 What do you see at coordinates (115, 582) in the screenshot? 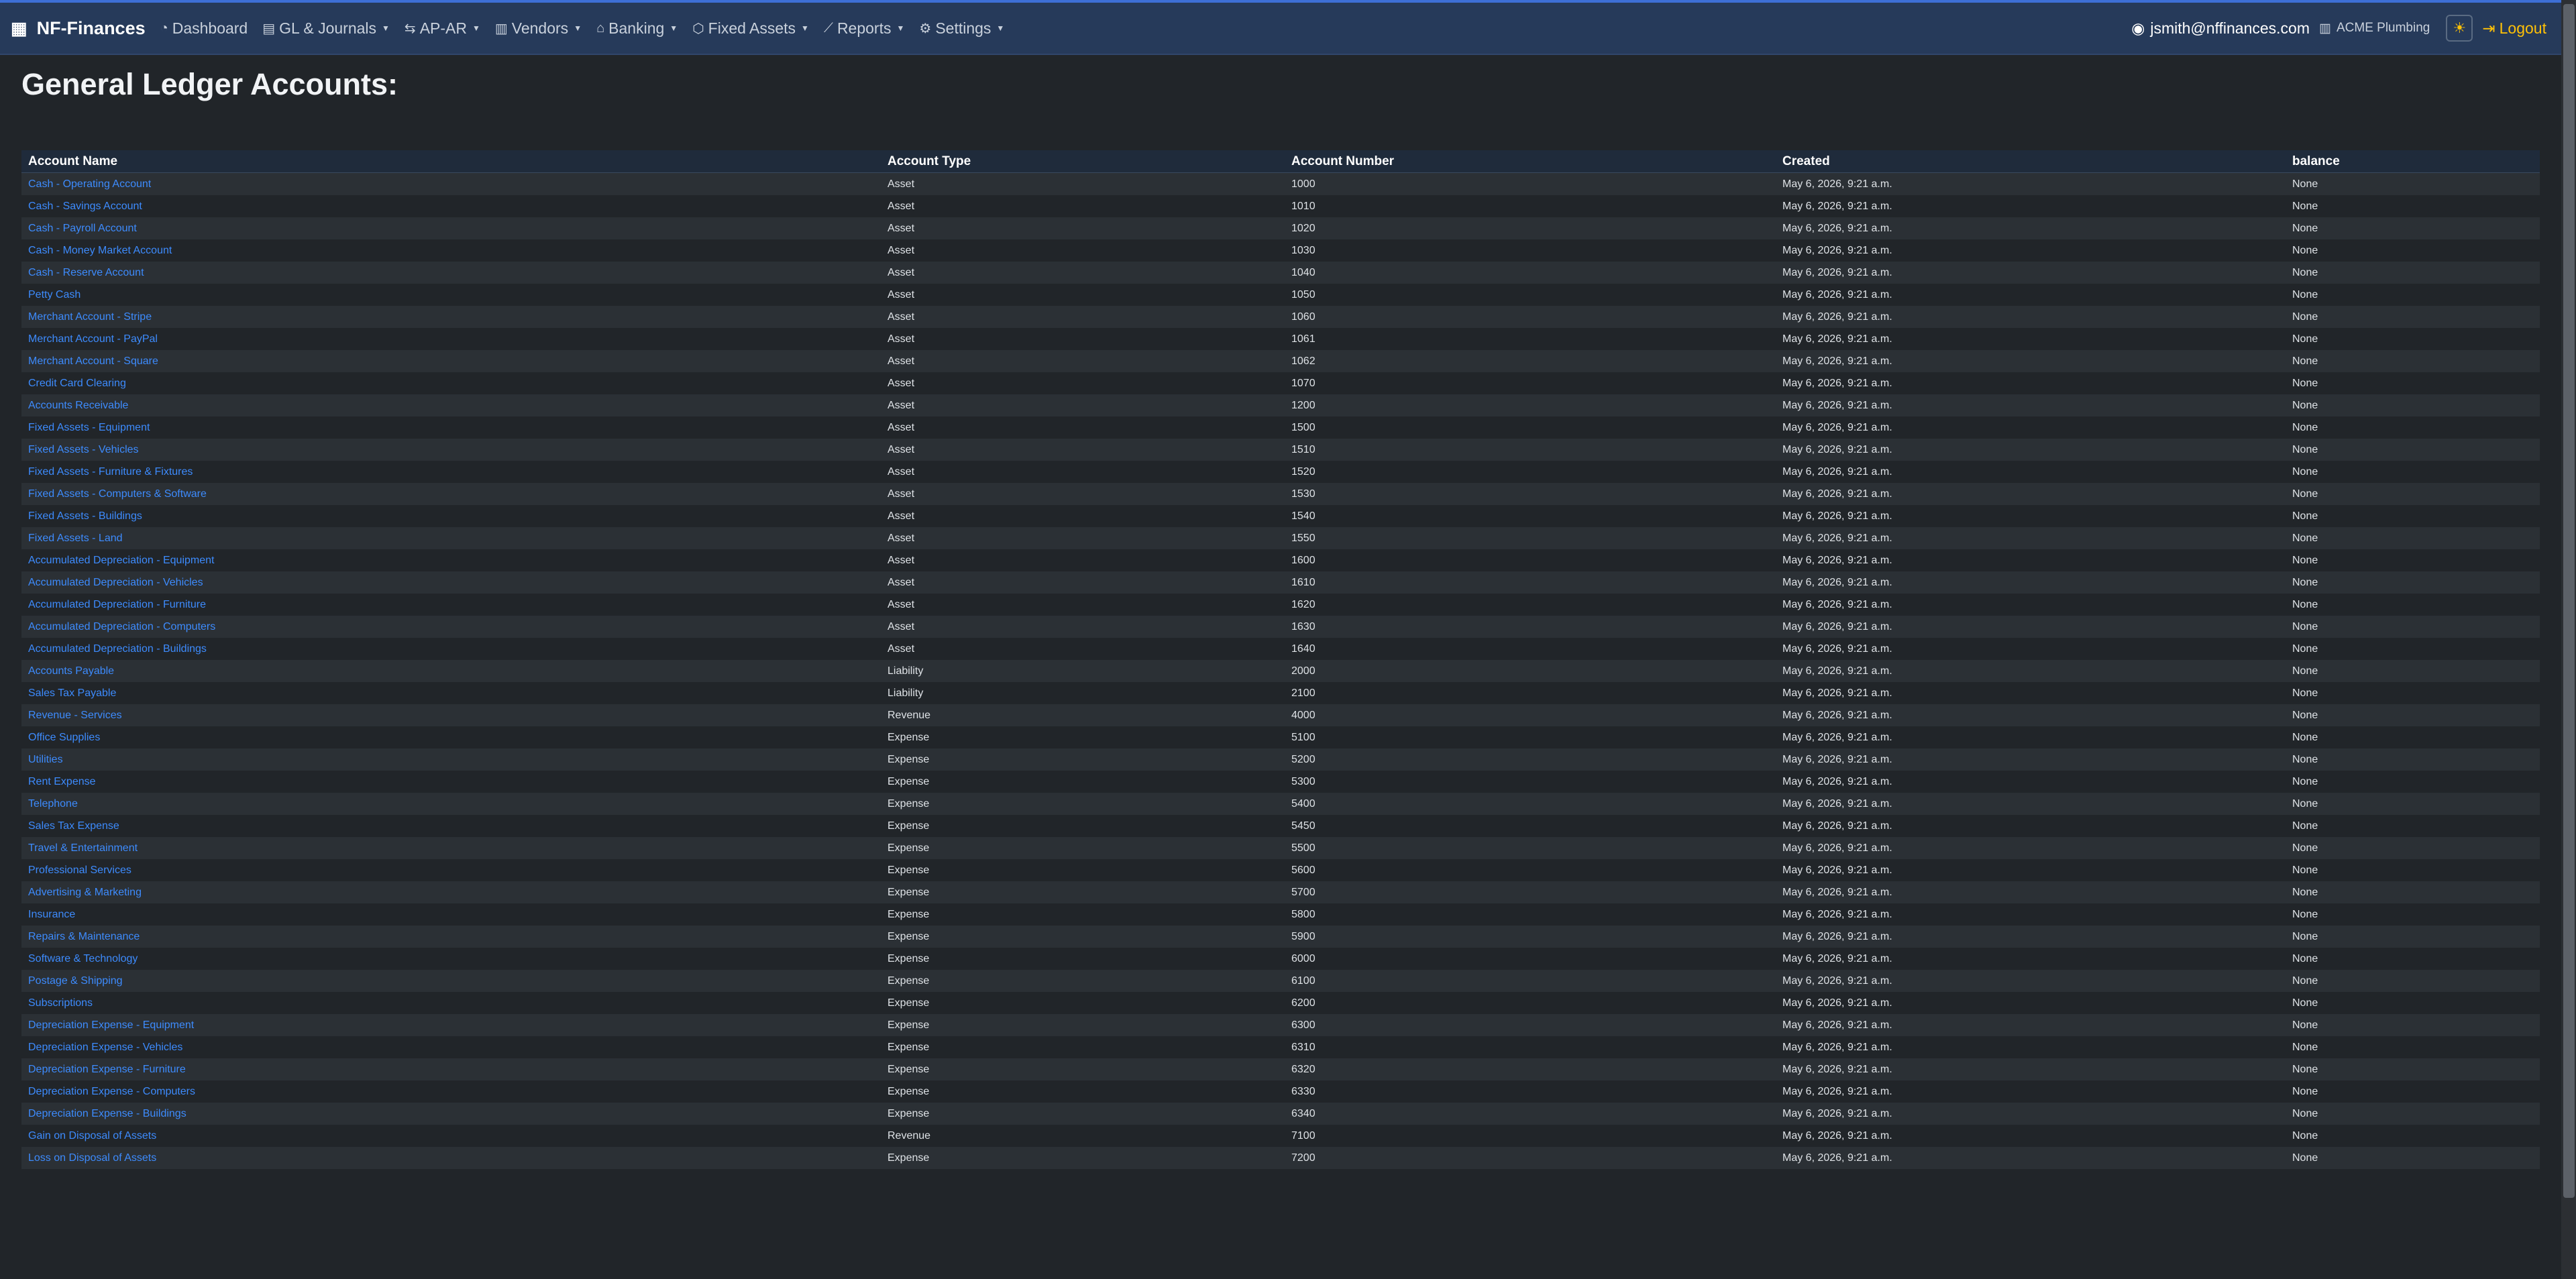
I see `account-link: Accumulated Depreciation - Vehicles` at bounding box center [115, 582].